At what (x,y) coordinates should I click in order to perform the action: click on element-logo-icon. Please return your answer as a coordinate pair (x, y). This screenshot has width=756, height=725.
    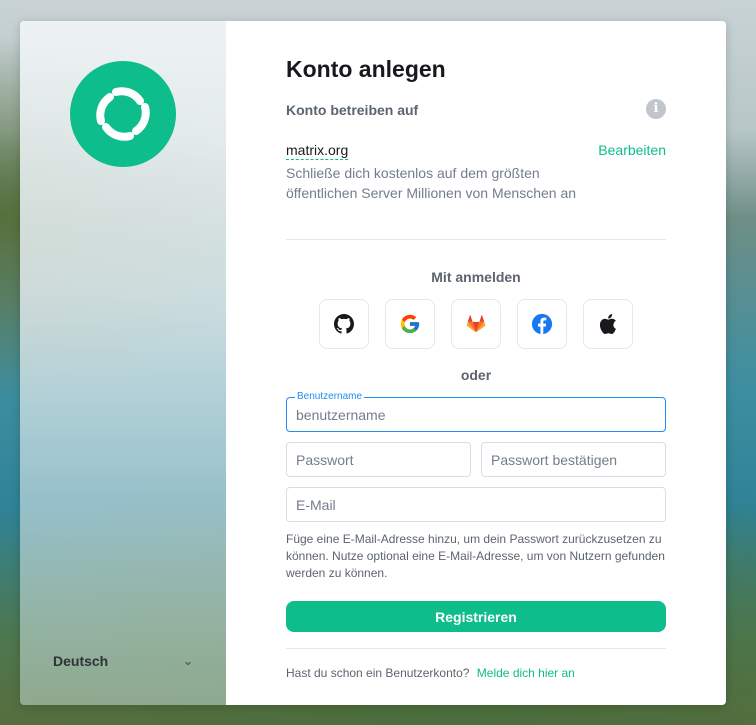
    Looking at the image, I should click on (123, 114).